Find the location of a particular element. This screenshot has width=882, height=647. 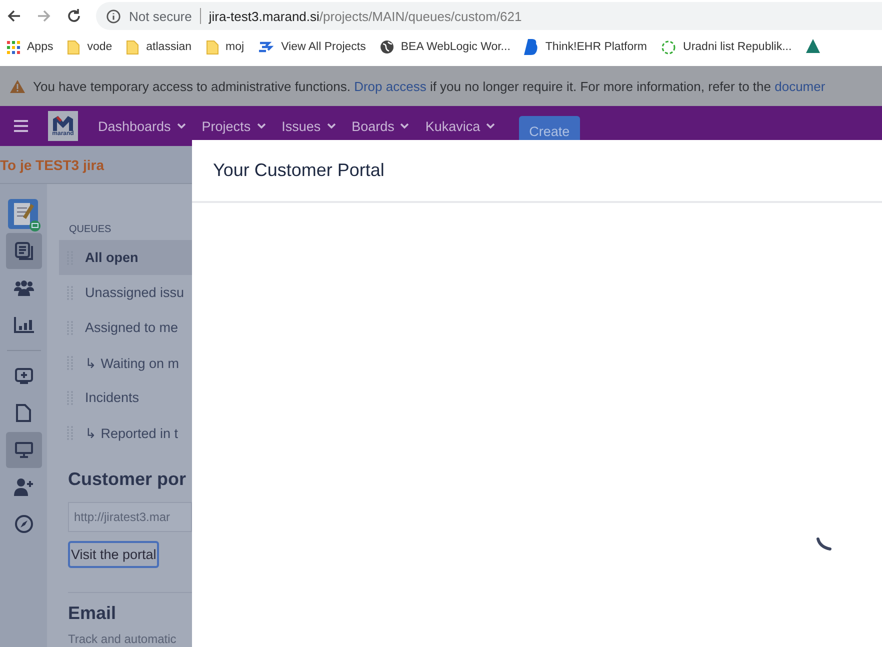

email-description: Track and automatic is located at coordinates (123, 639).